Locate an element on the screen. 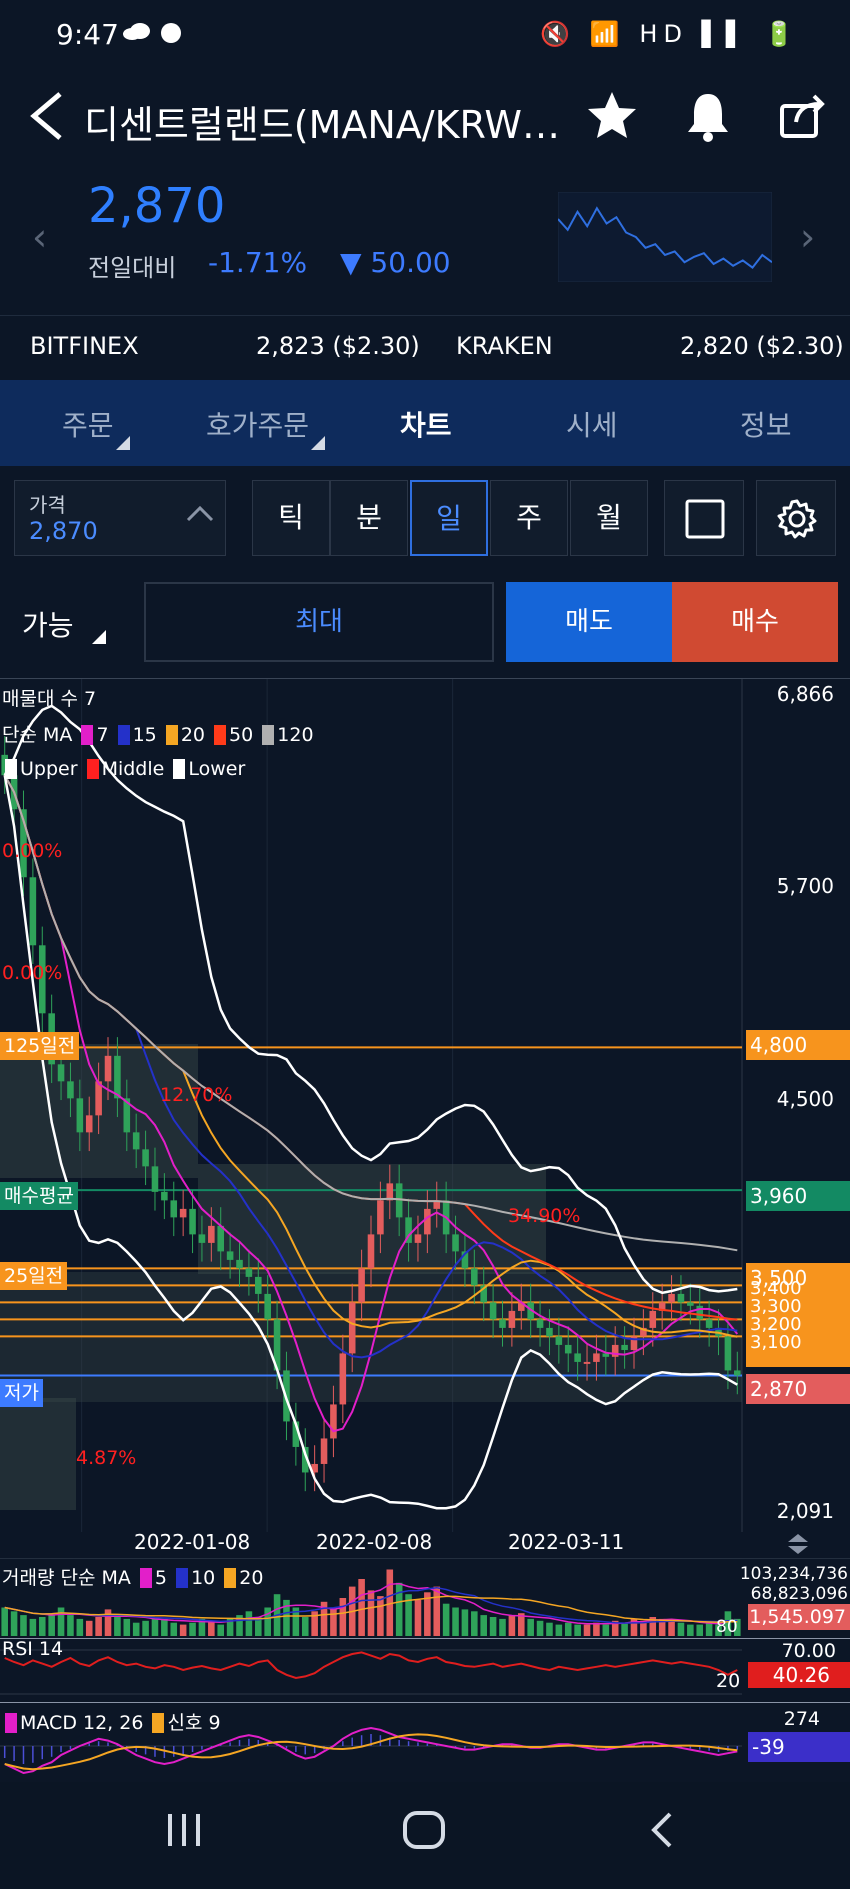  exchange-name: BITFINEX is located at coordinates (84, 346).